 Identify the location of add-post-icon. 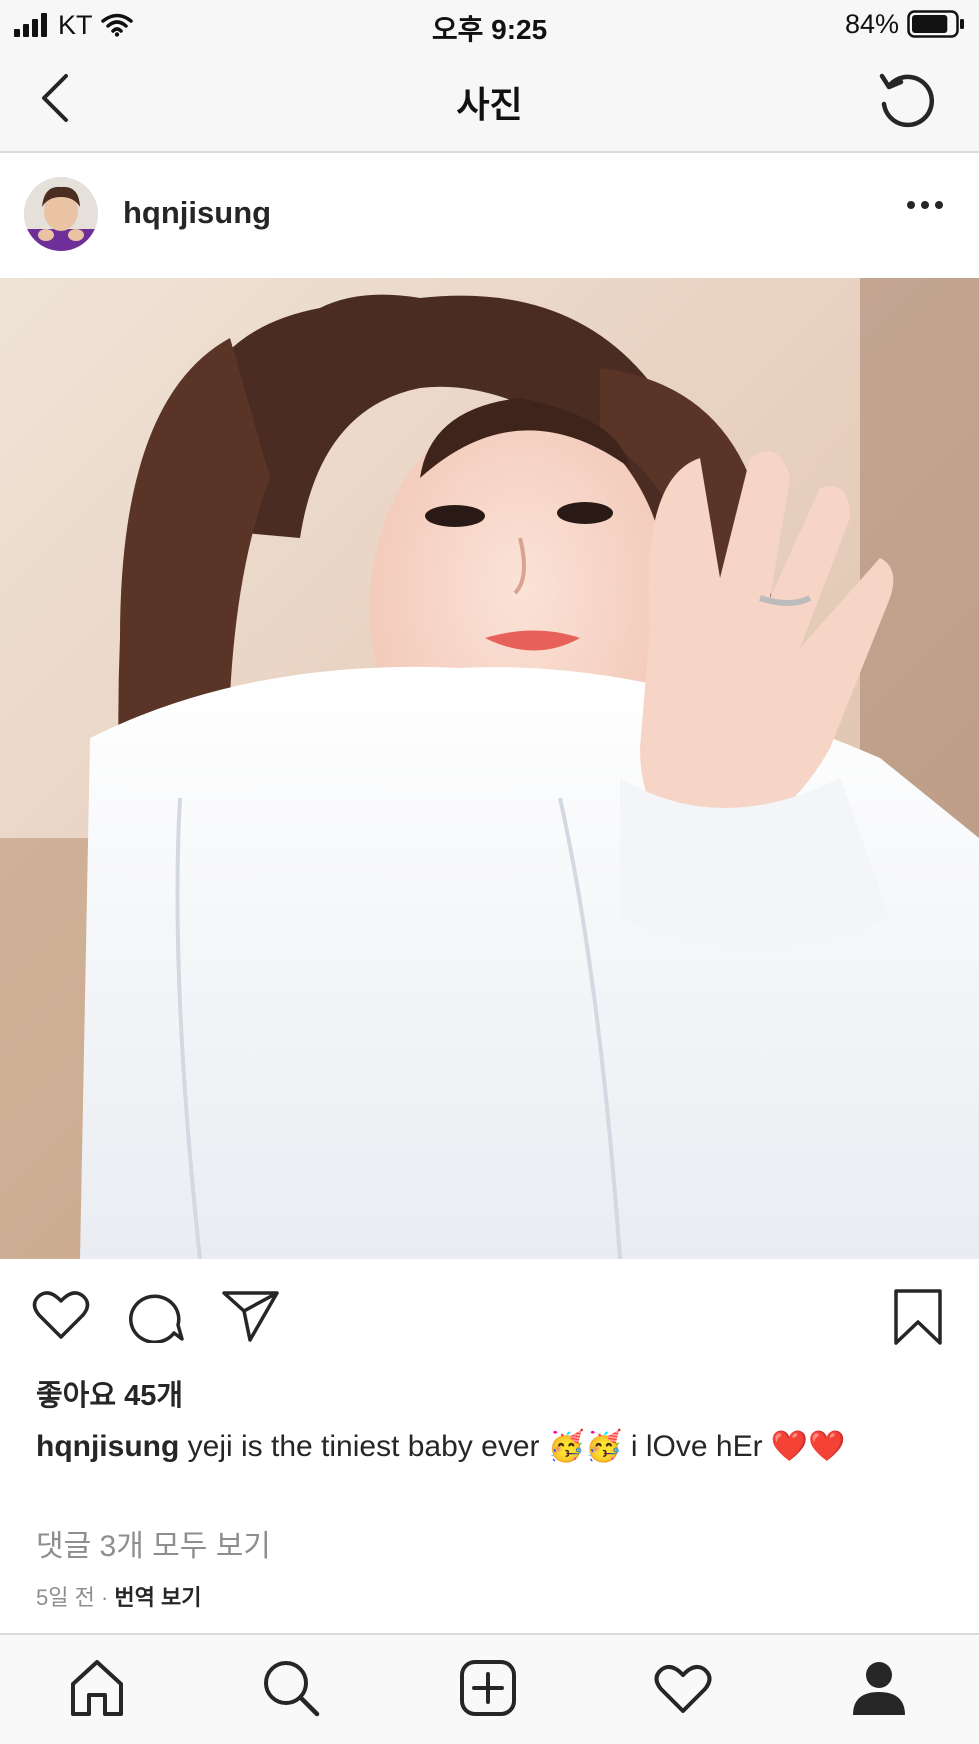
(488, 1688).